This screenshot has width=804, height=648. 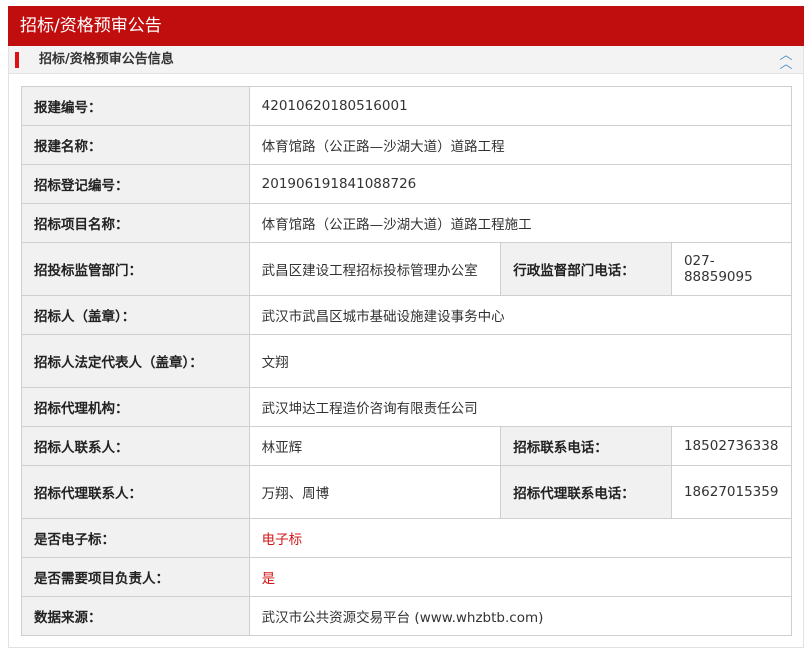 What do you see at coordinates (731, 492) in the screenshot?
I see `agency-phone-value: 18627015359` at bounding box center [731, 492].